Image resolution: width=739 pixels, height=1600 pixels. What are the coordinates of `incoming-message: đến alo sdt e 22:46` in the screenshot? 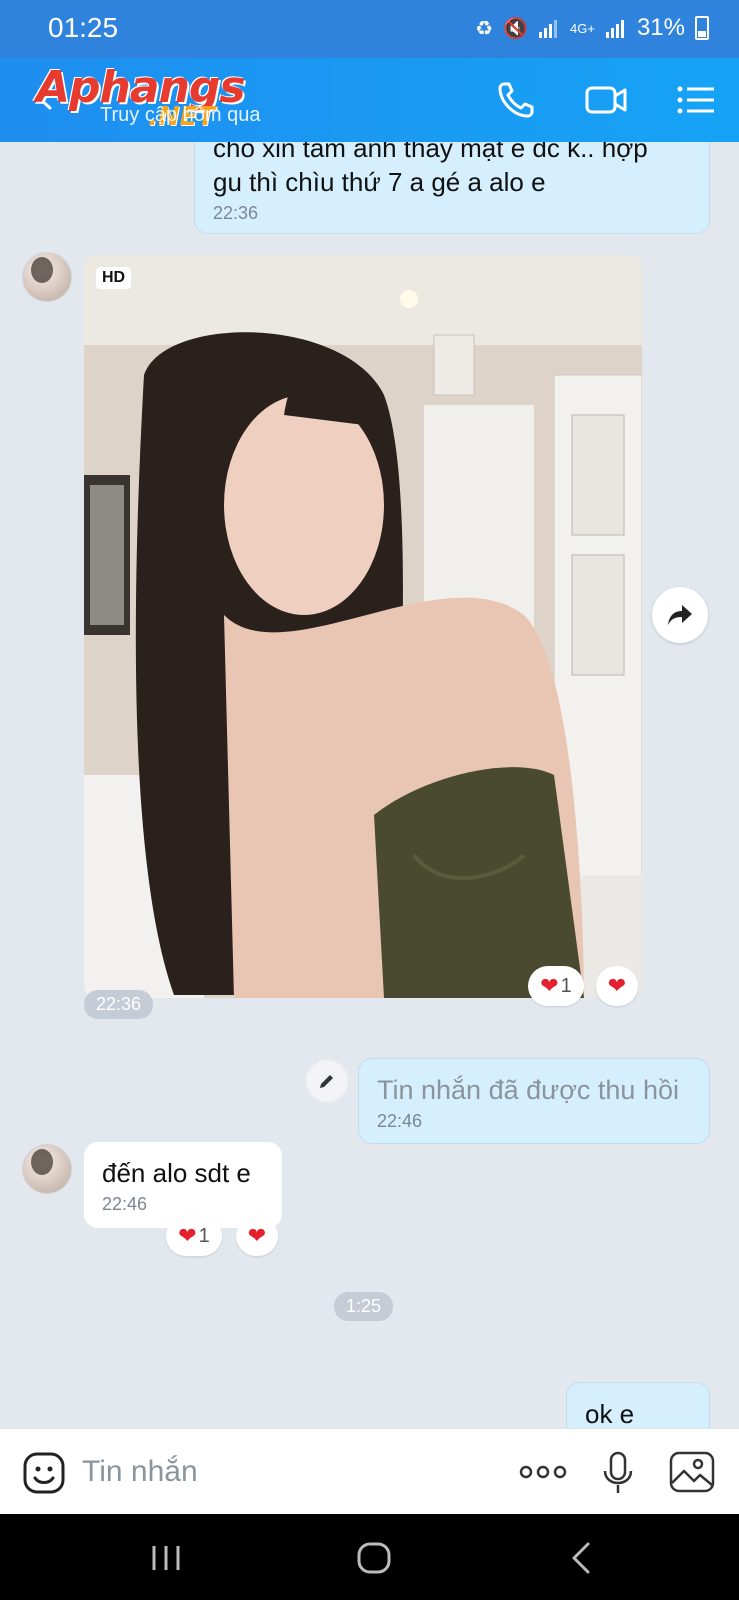 It's located at (183, 1185).